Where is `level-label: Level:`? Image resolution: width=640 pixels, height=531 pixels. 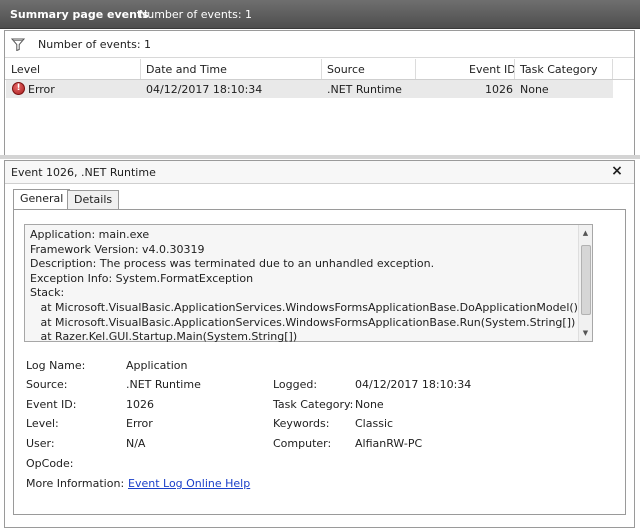 level-label: Level: is located at coordinates (42, 423).